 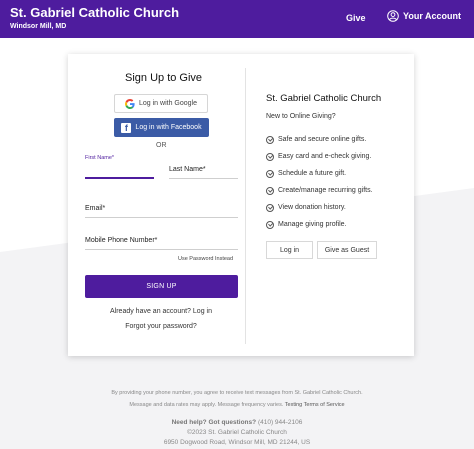 I want to click on feature-item: Schedule a future gift., so click(x=319, y=173).